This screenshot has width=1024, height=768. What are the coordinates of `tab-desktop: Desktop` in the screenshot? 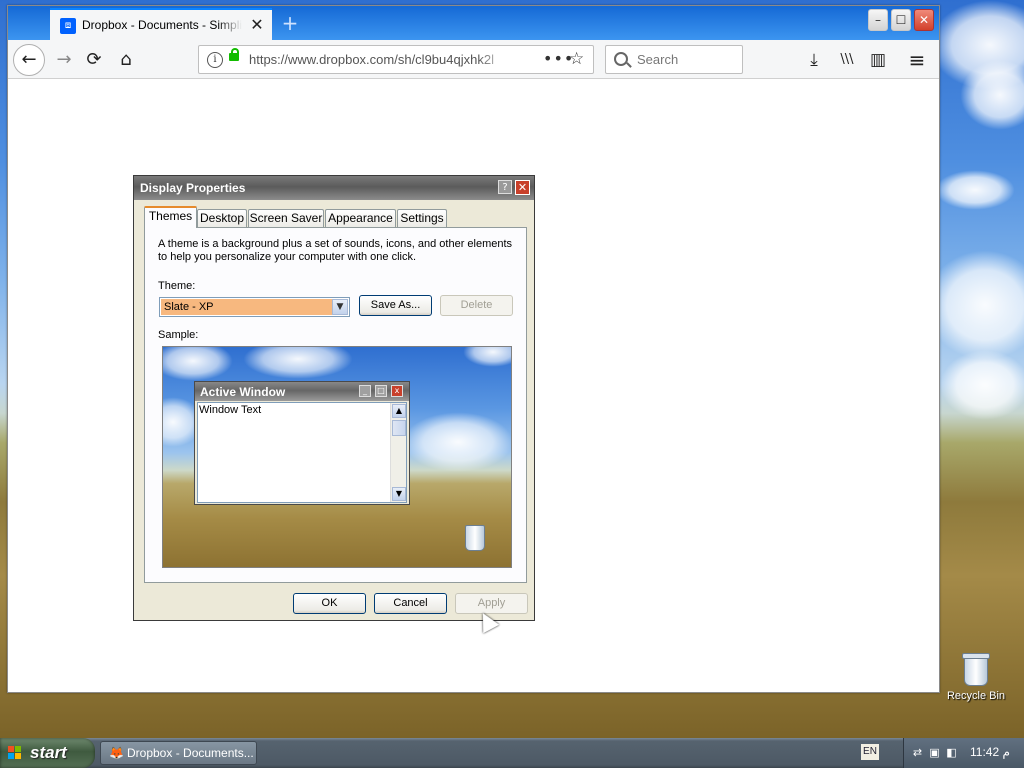 It's located at (222, 218).